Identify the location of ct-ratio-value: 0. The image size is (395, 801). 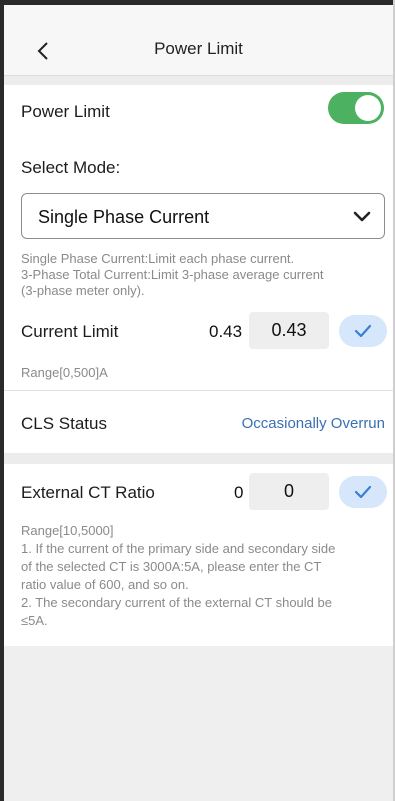
(239, 492).